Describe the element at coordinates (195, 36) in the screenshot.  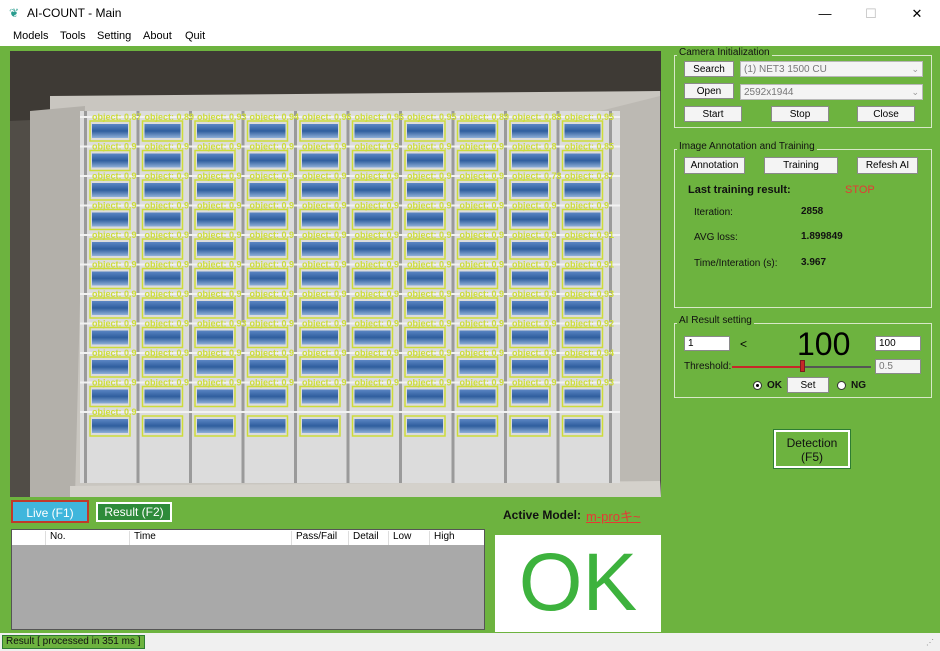
I see `menu-quit: Quit` at that location.